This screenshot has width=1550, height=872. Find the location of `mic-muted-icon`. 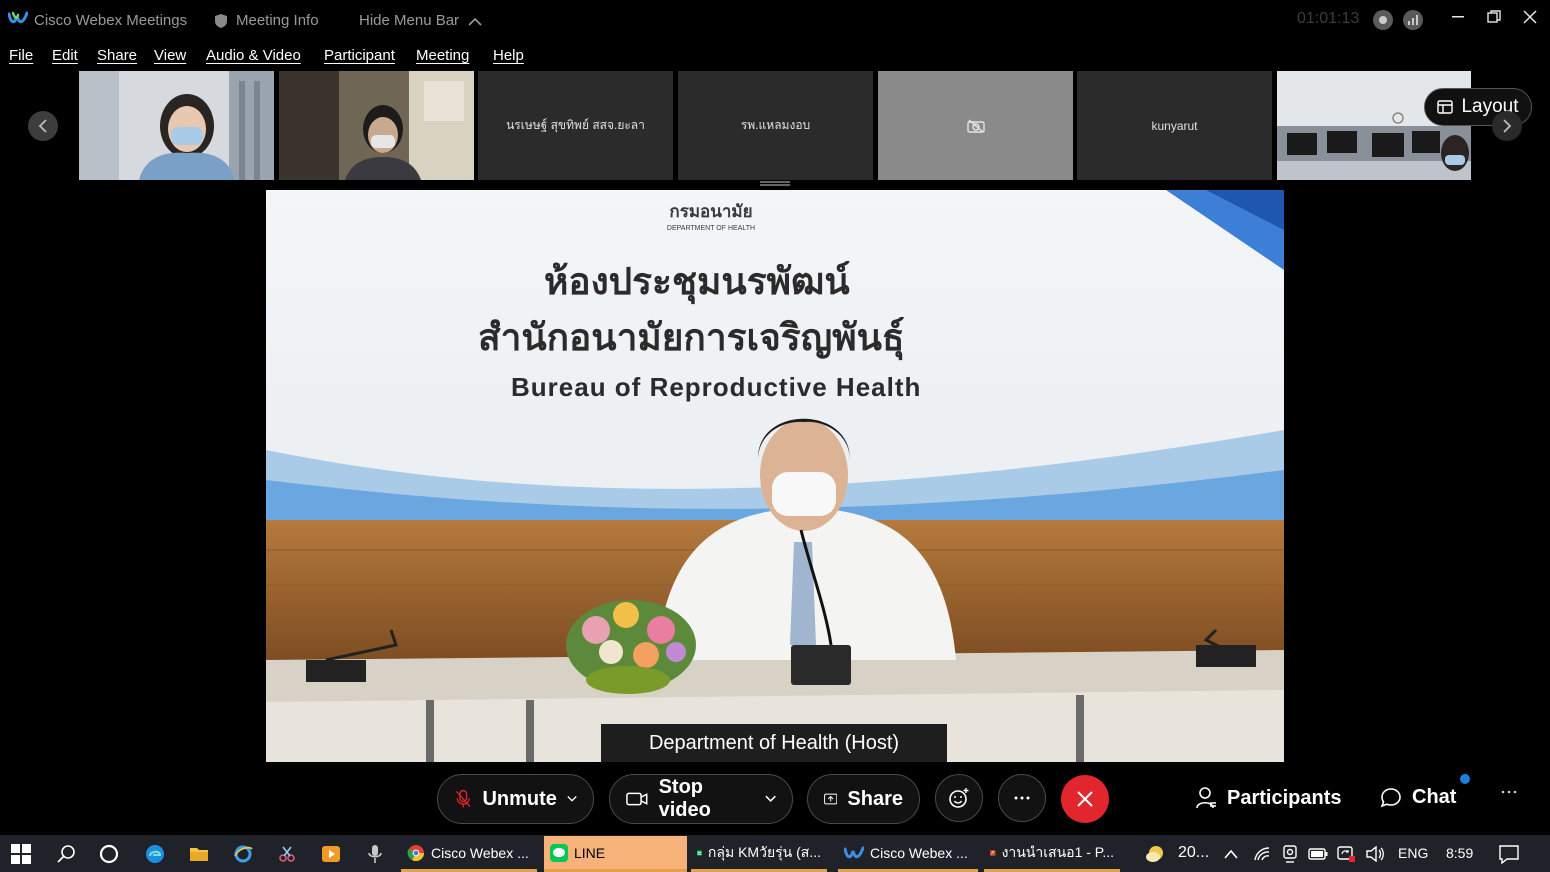

mic-muted-icon is located at coordinates (463, 798).